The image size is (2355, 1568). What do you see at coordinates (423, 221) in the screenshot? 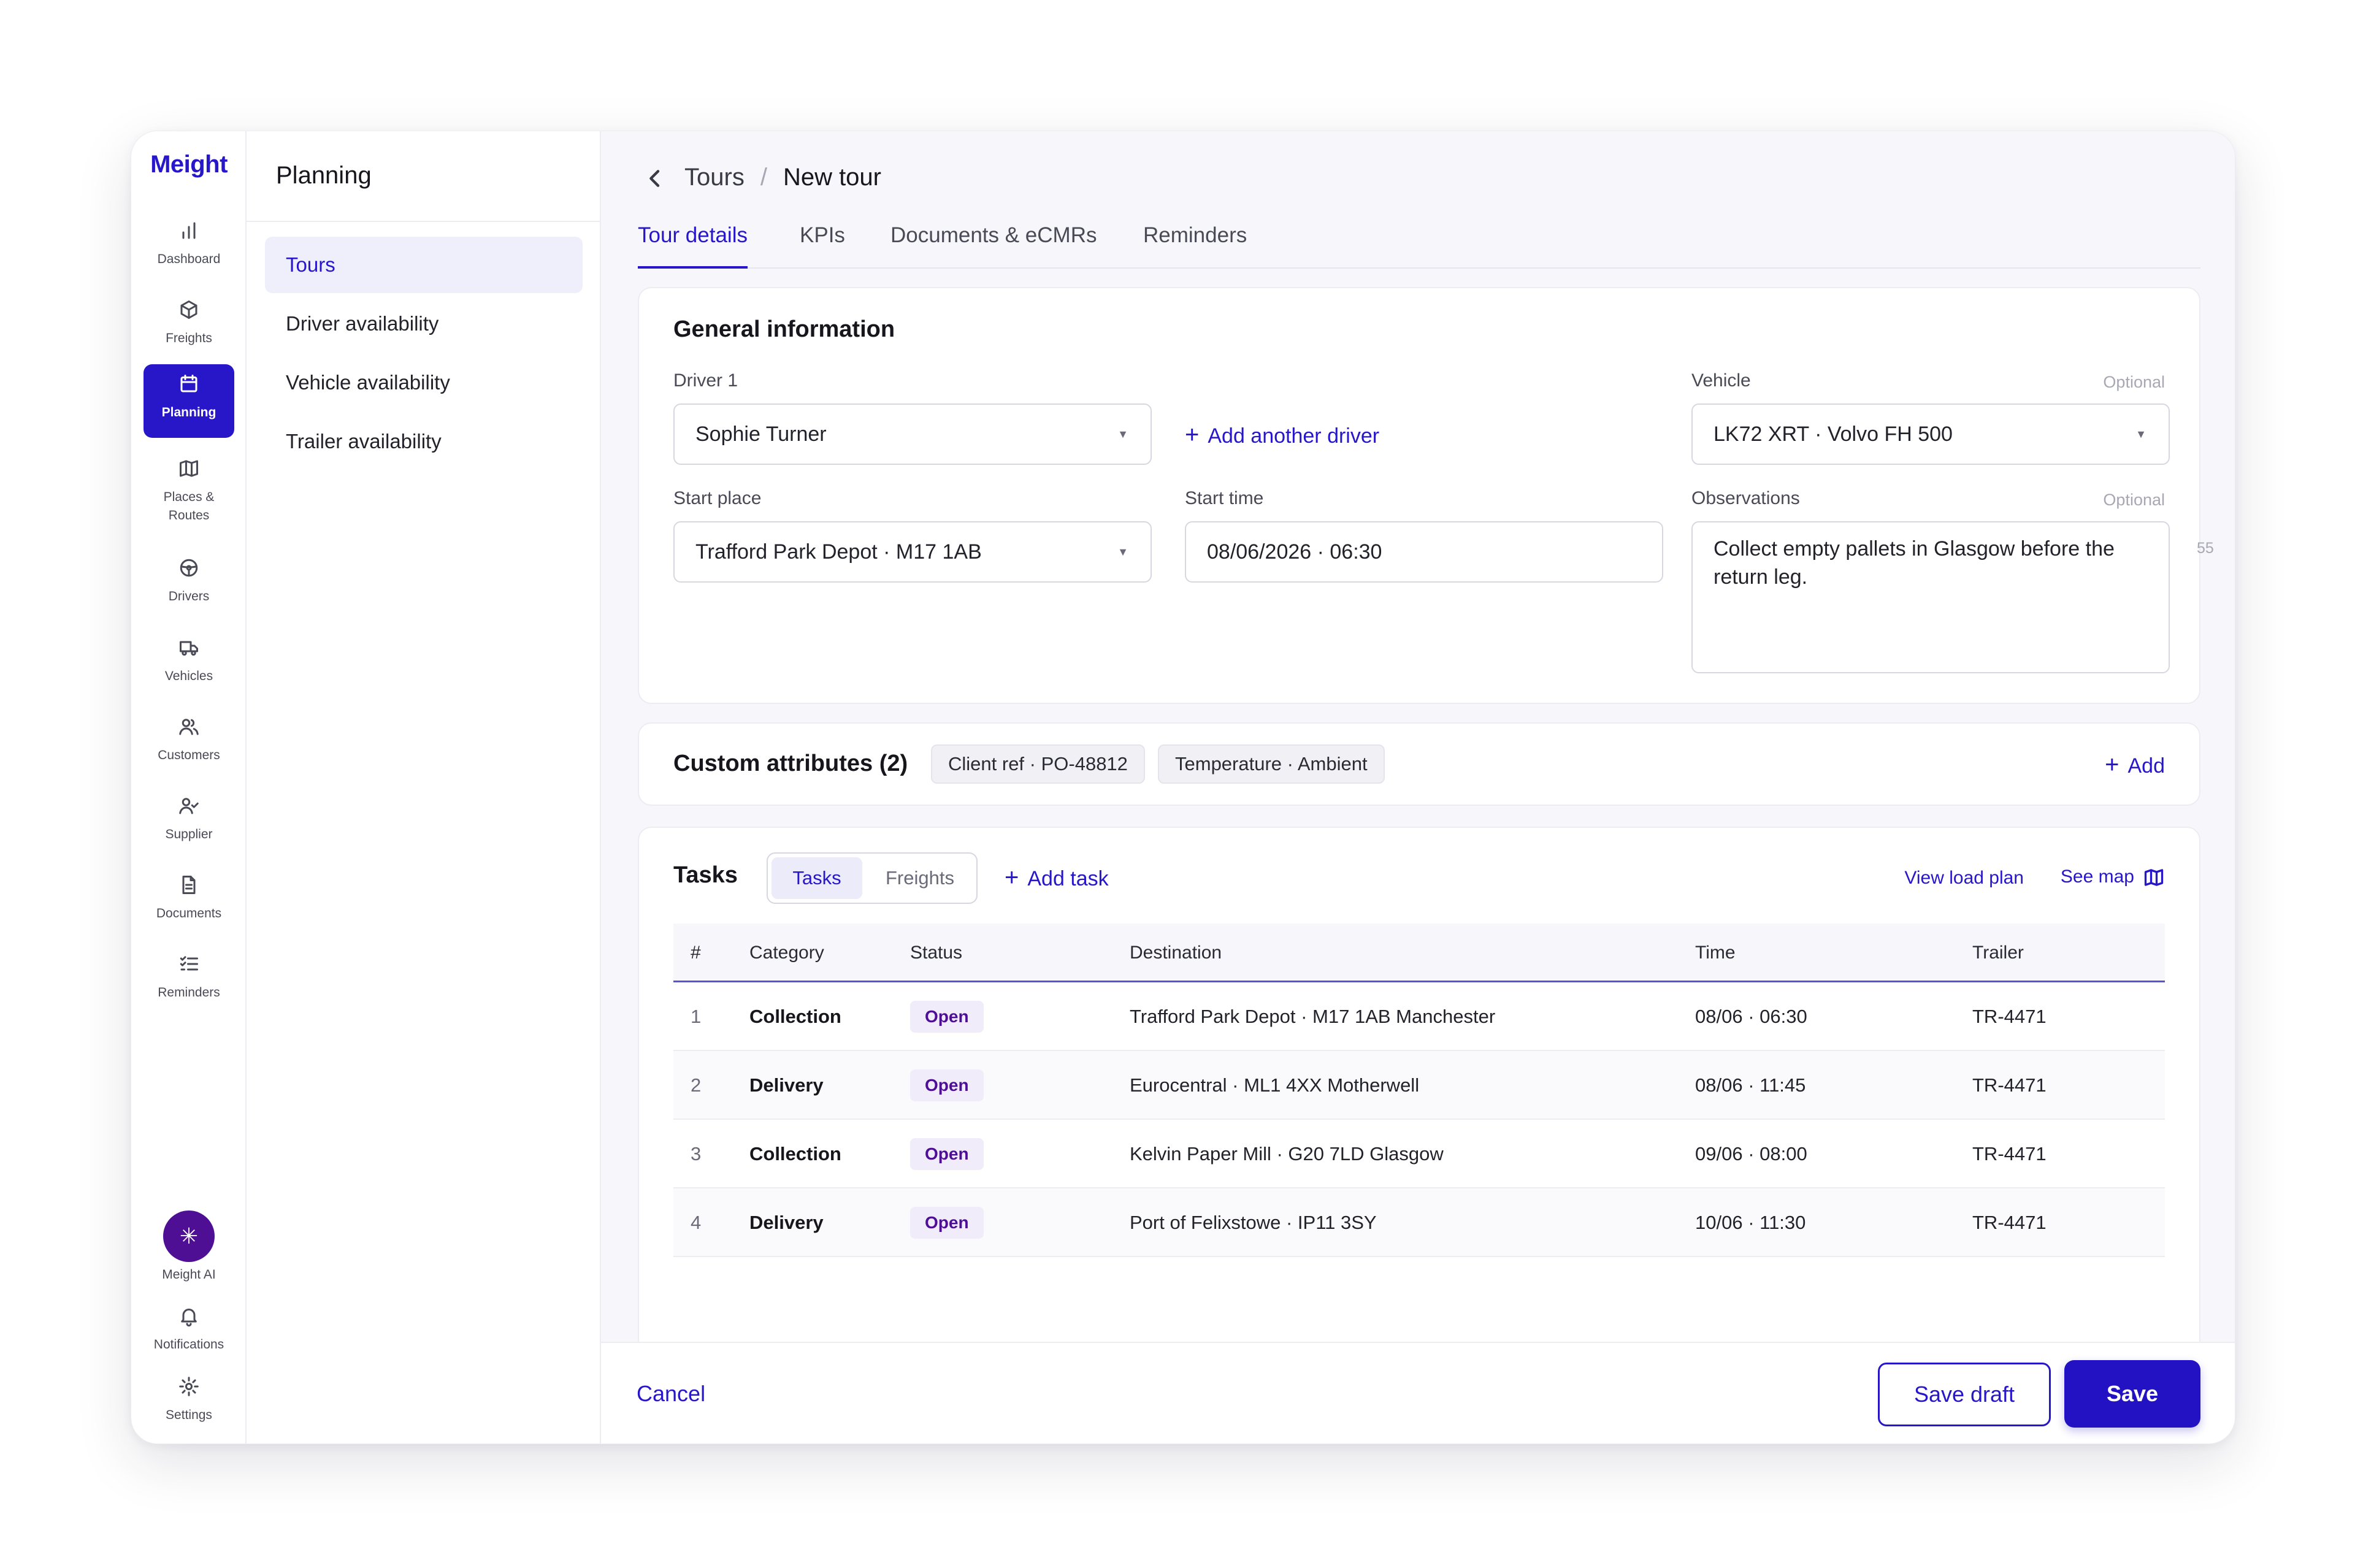
I see `divider` at bounding box center [423, 221].